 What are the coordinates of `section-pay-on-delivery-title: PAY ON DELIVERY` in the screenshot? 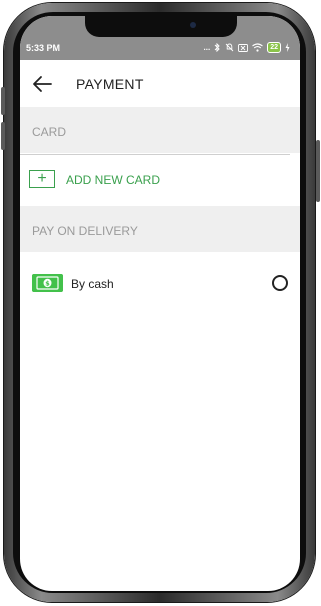 It's located at (85, 231).